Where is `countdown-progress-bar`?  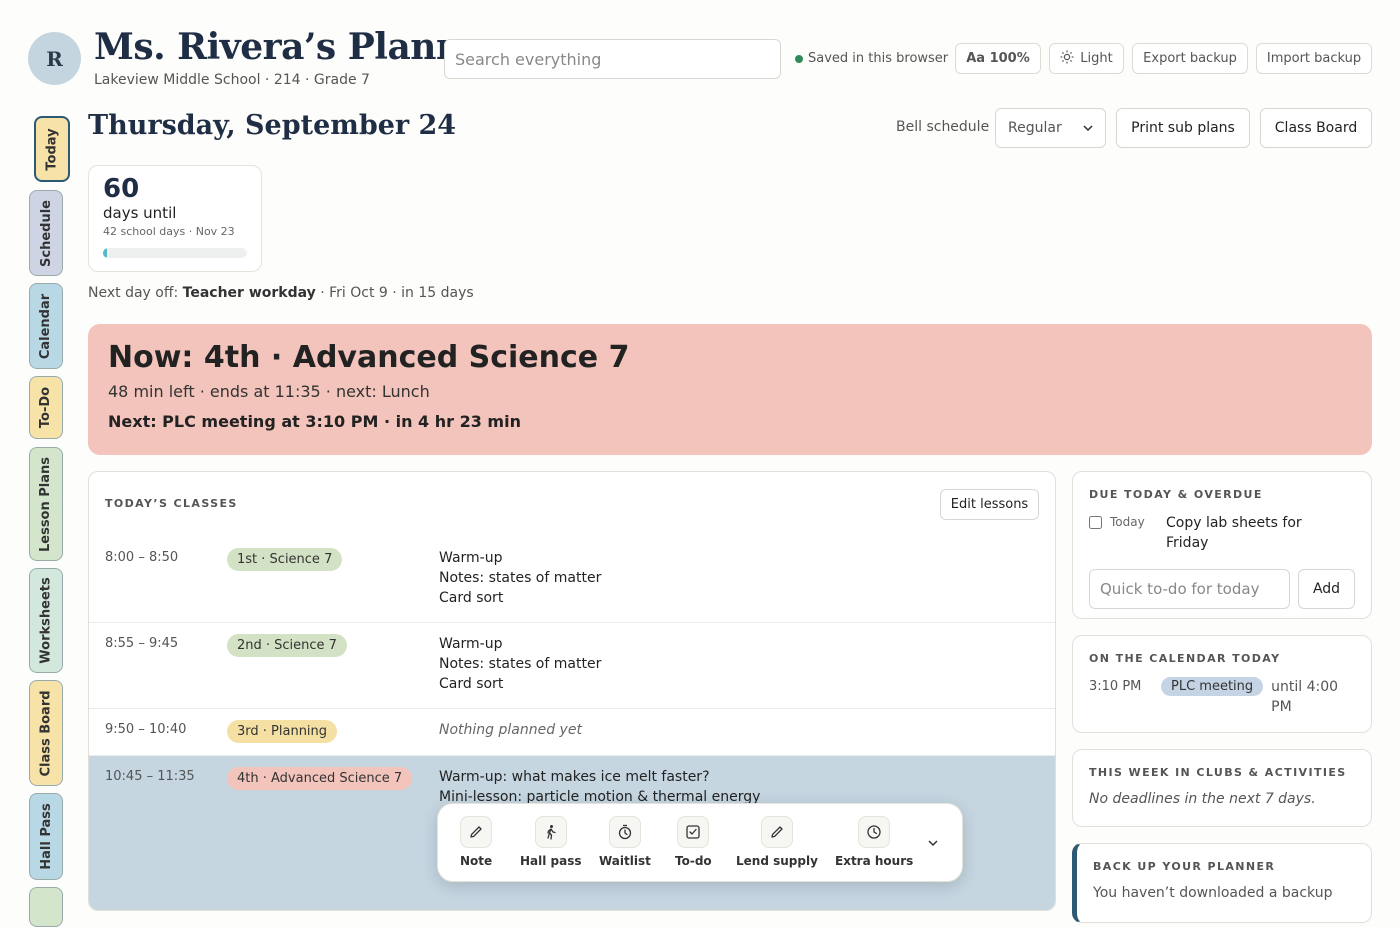 countdown-progress-bar is located at coordinates (175, 253).